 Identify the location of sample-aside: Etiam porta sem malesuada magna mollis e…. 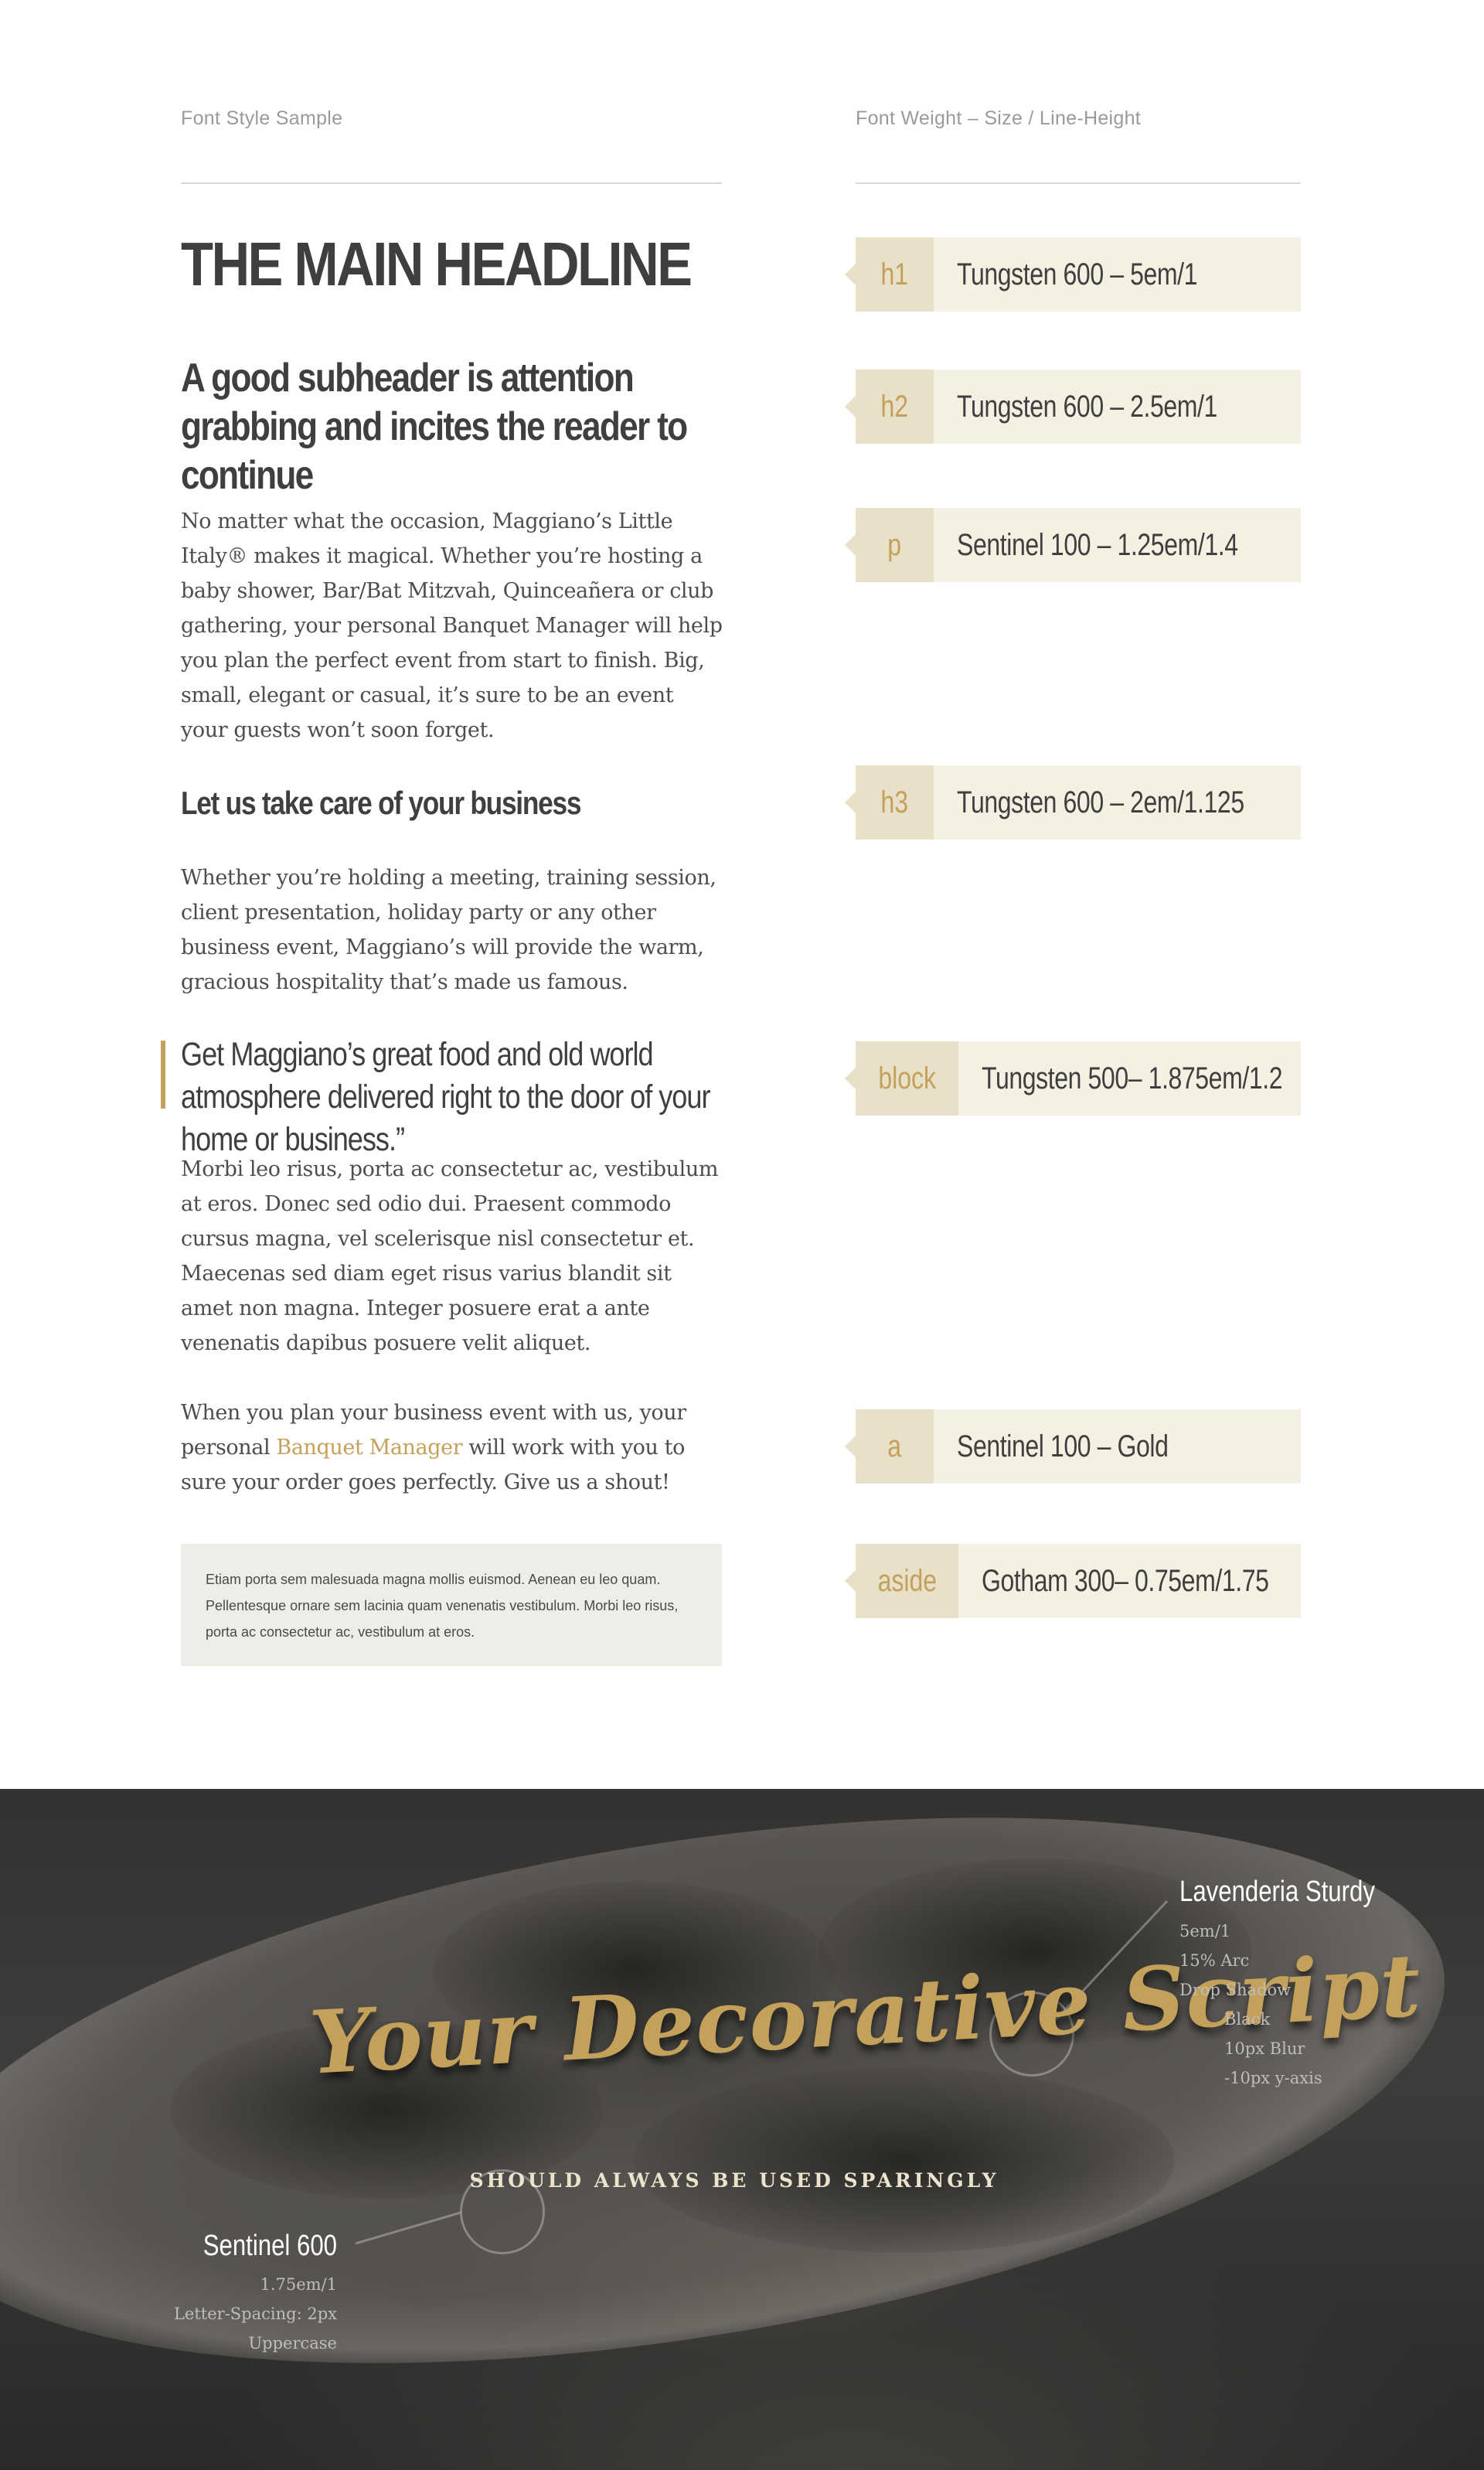
(451, 1605).